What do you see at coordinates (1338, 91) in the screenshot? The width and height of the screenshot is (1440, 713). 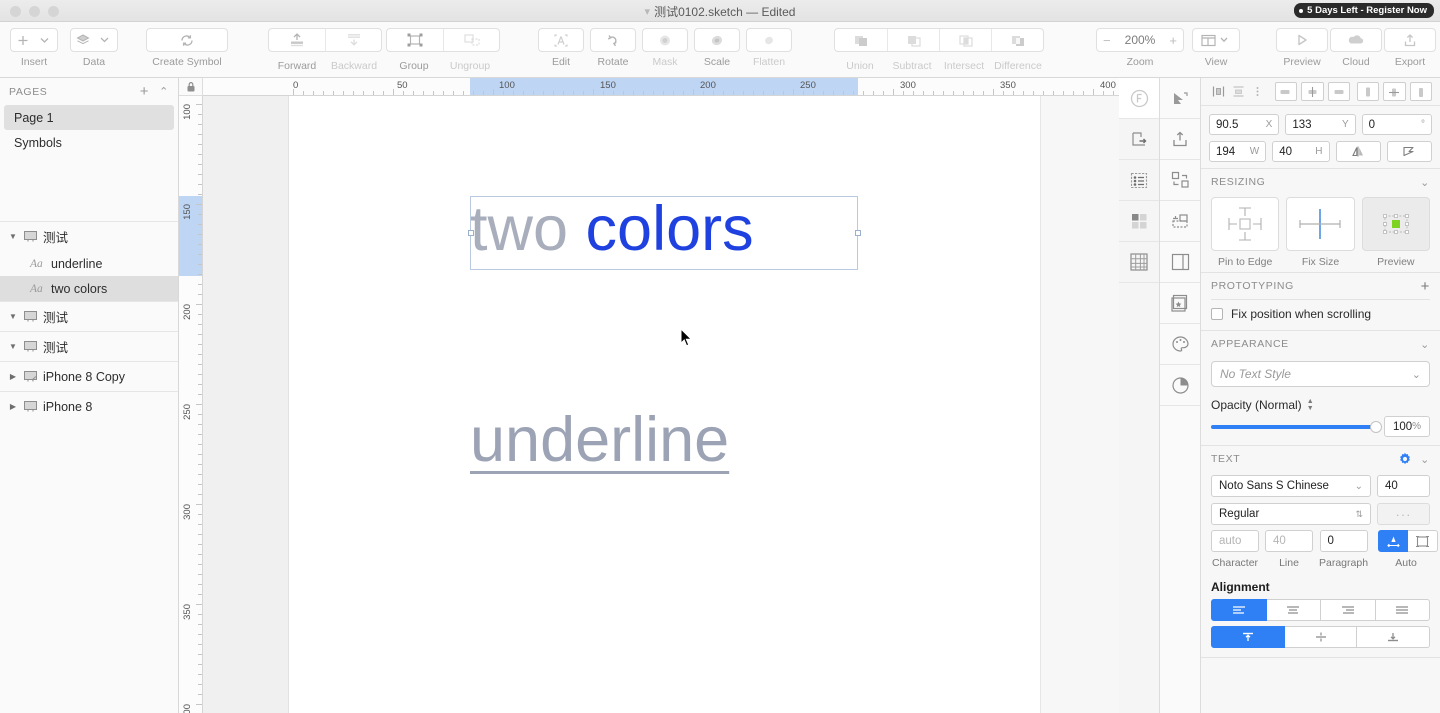 I see `align-right-icon` at bounding box center [1338, 91].